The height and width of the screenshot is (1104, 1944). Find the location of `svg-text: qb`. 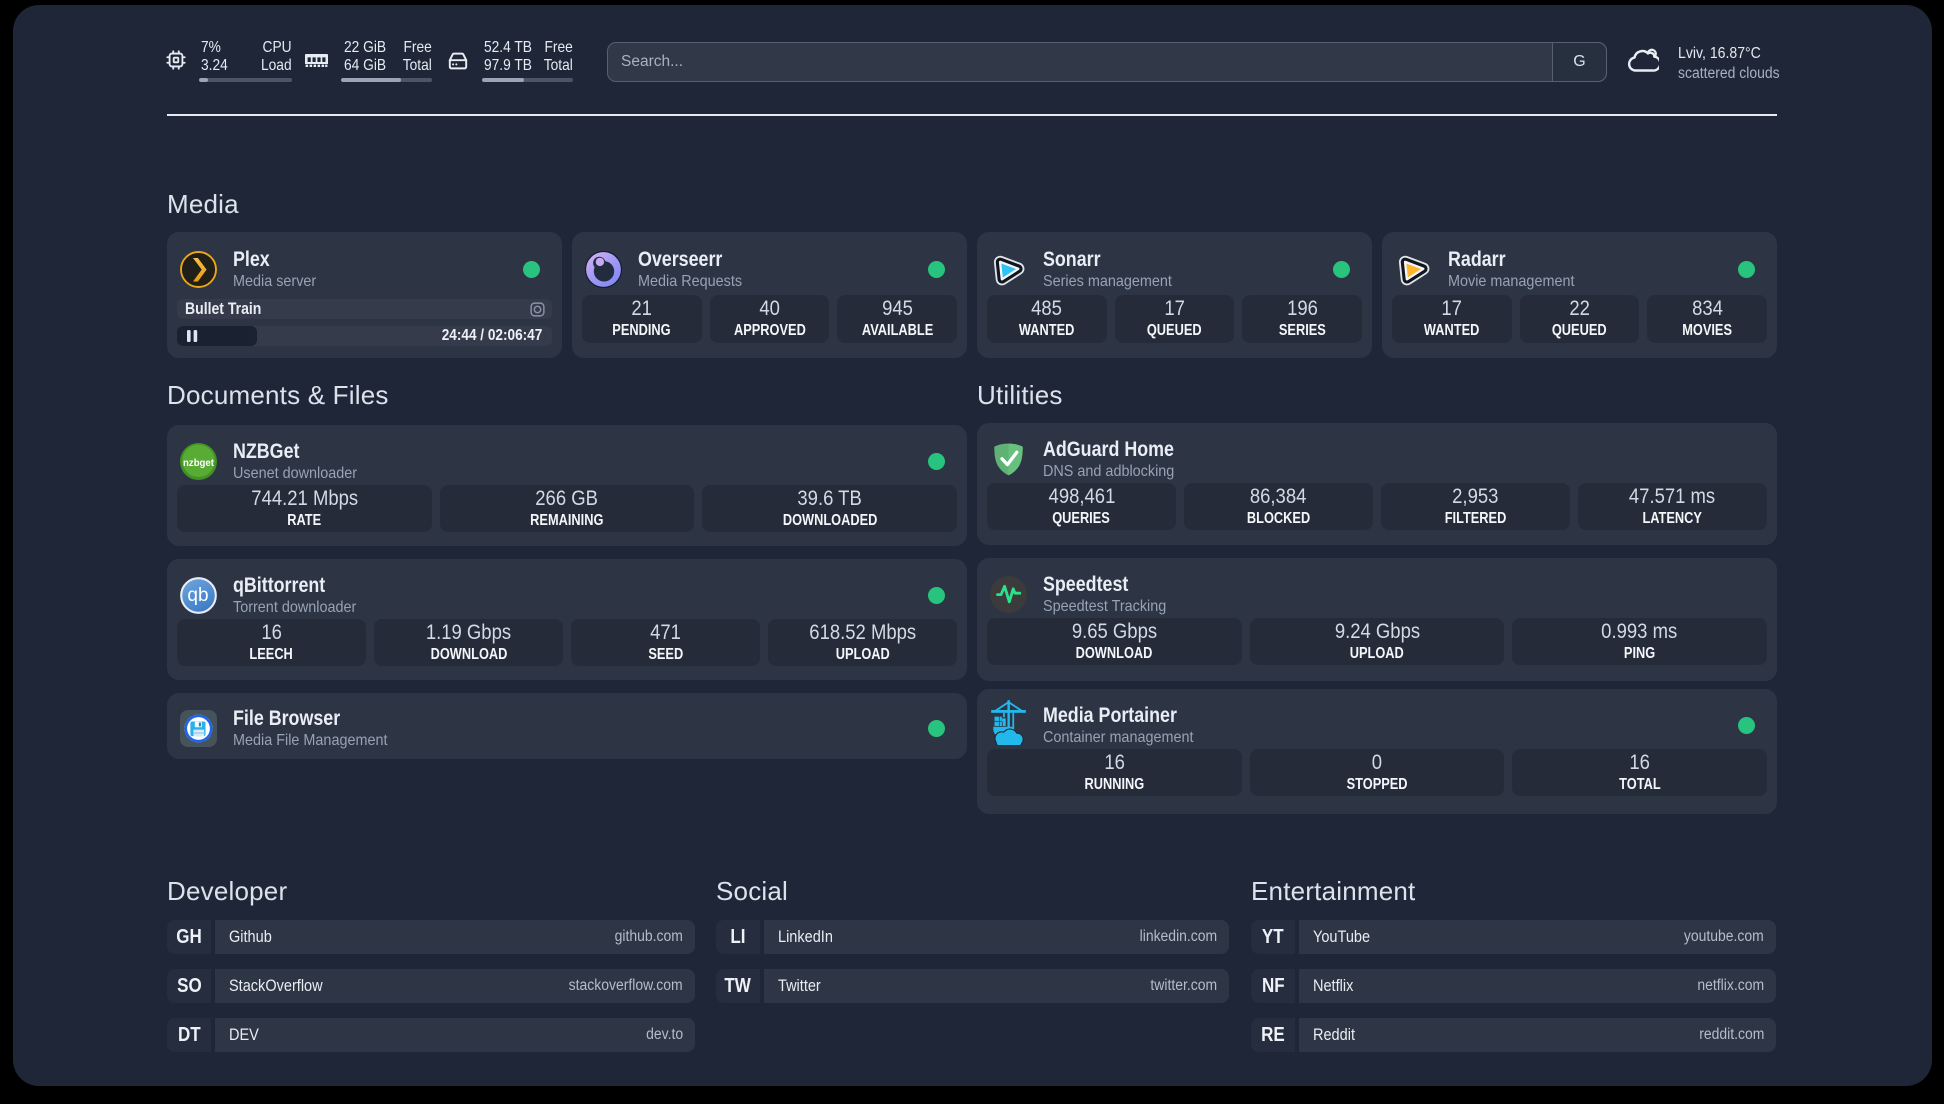

svg-text: qb is located at coordinates (197, 595).